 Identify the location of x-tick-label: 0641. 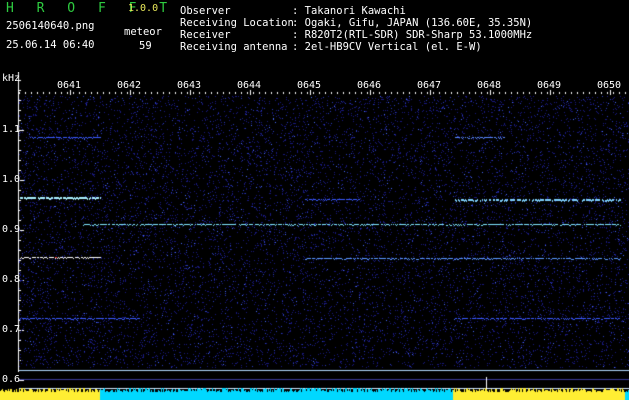
(69, 85).